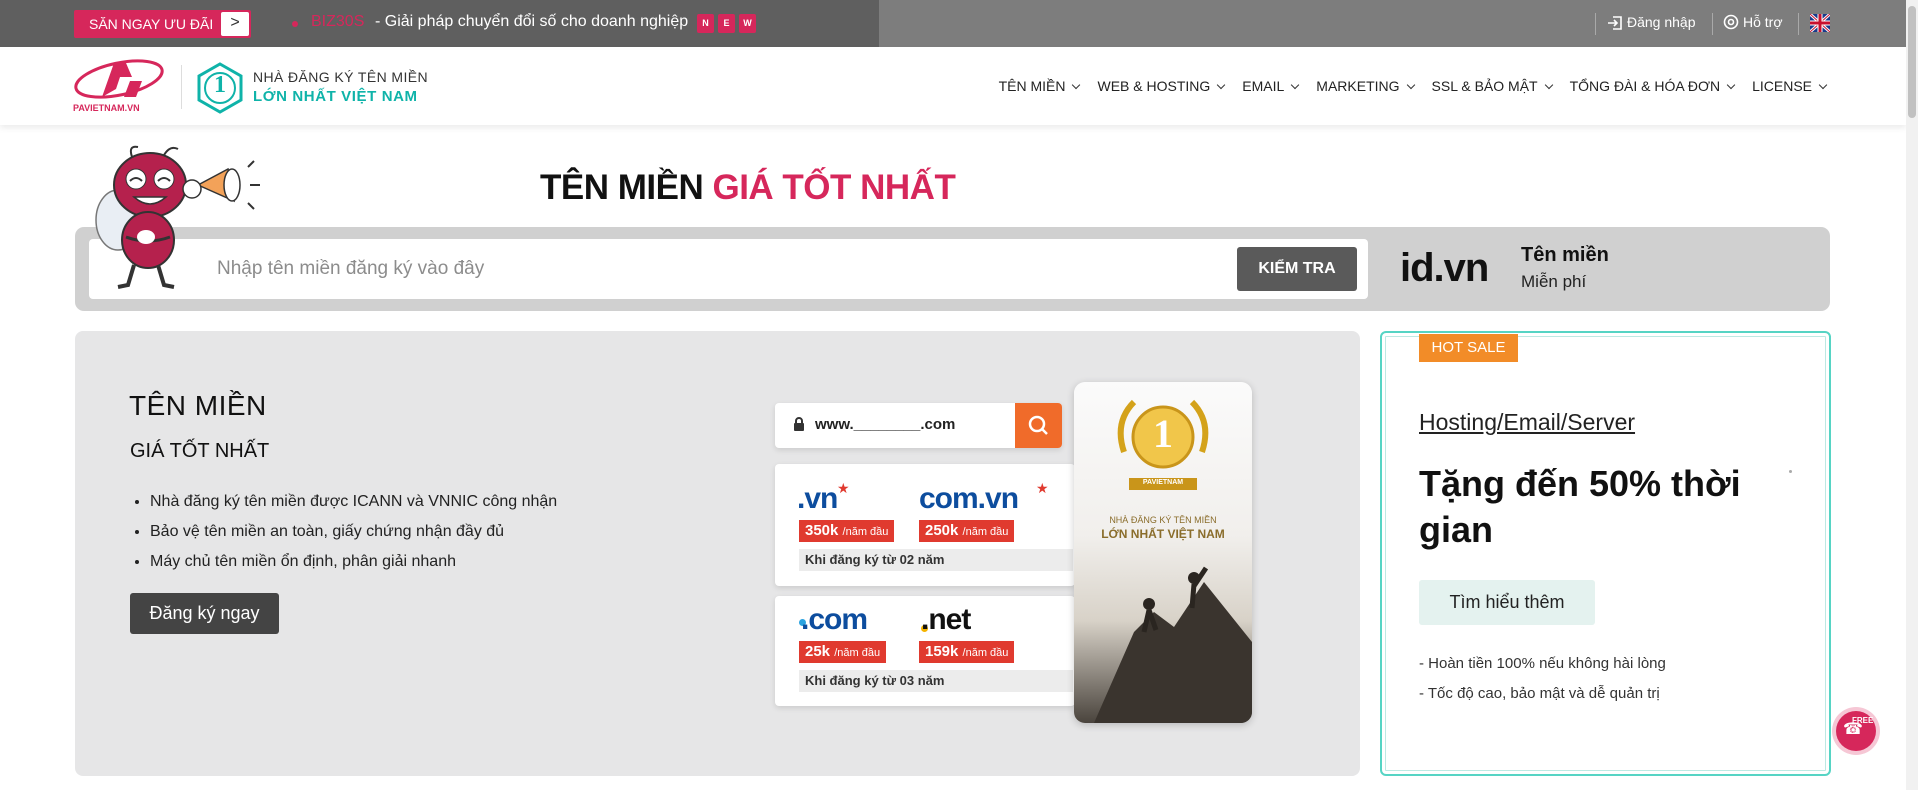 The width and height of the screenshot is (1918, 790). I want to click on nav-label: SSL & BẢO MẬT, so click(1484, 86).